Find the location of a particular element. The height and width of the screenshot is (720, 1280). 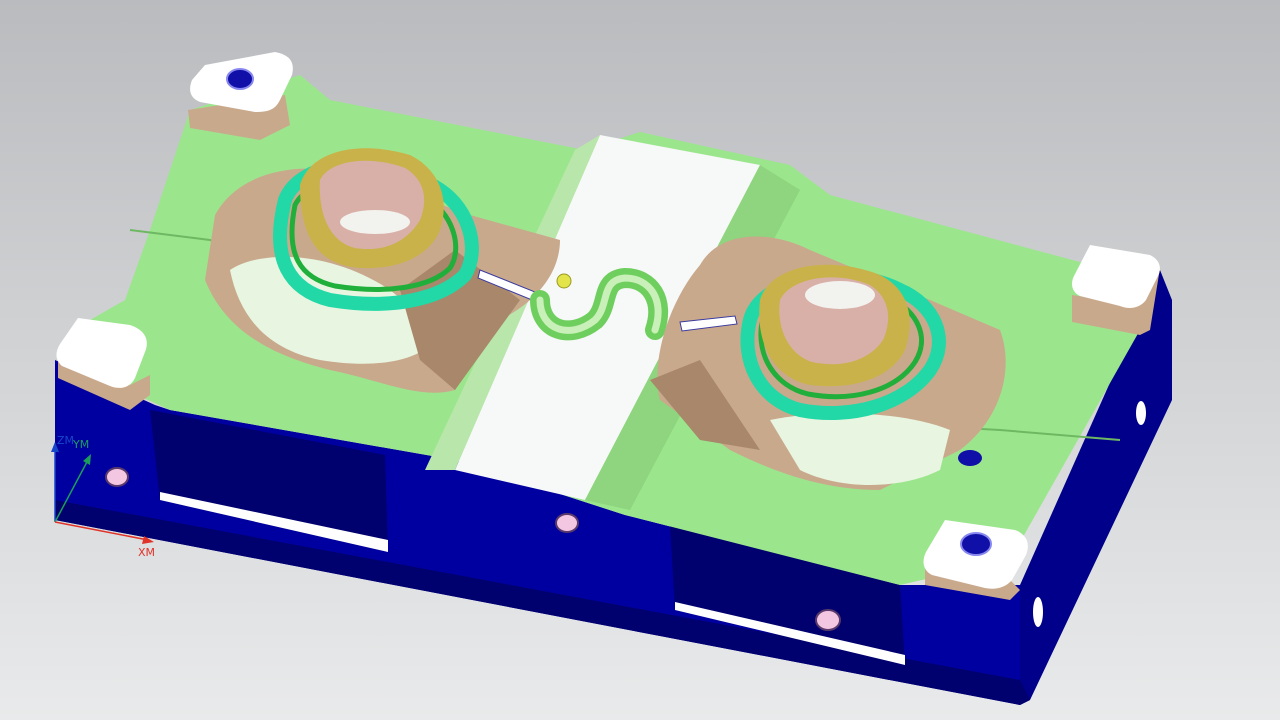

x-axis-arrow is located at coordinates (148, 540).